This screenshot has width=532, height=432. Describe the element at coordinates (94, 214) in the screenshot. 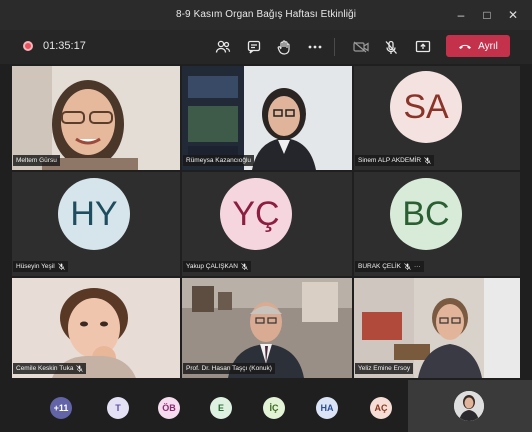

I see `participant-avatar: HY` at that location.